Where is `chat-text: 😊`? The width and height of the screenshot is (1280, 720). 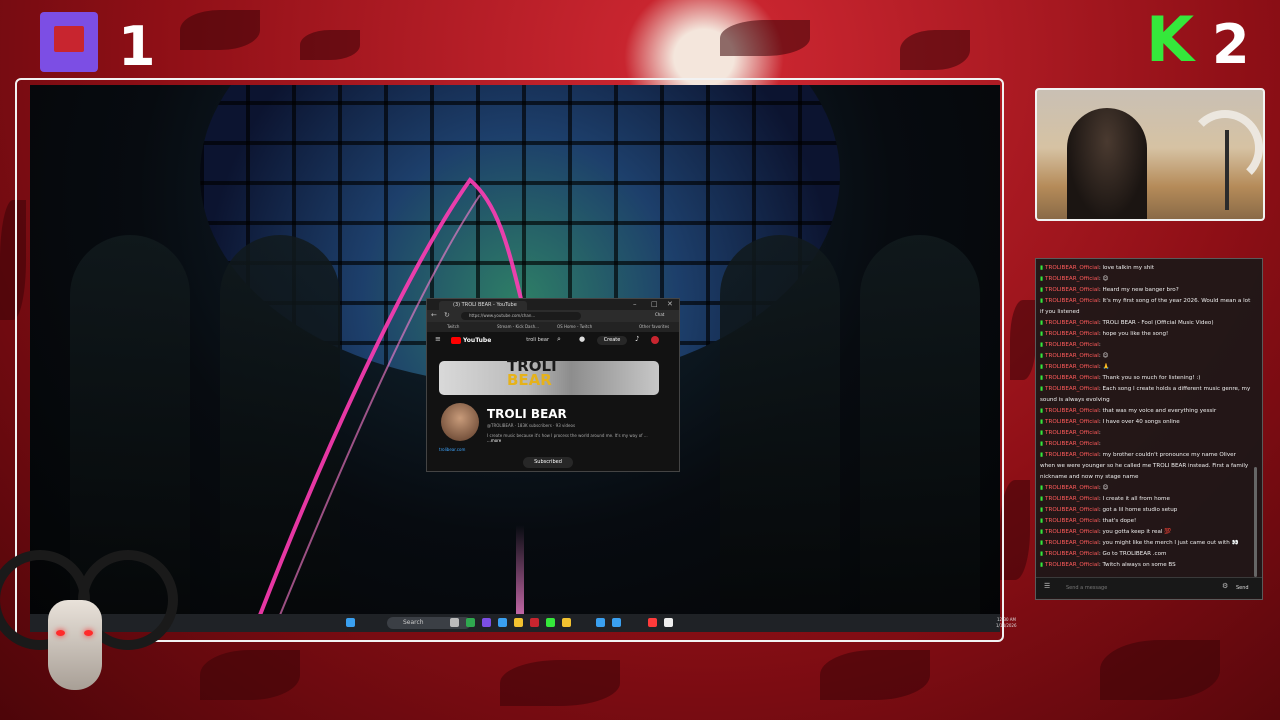 chat-text: 😊 is located at coordinates (1105, 356).